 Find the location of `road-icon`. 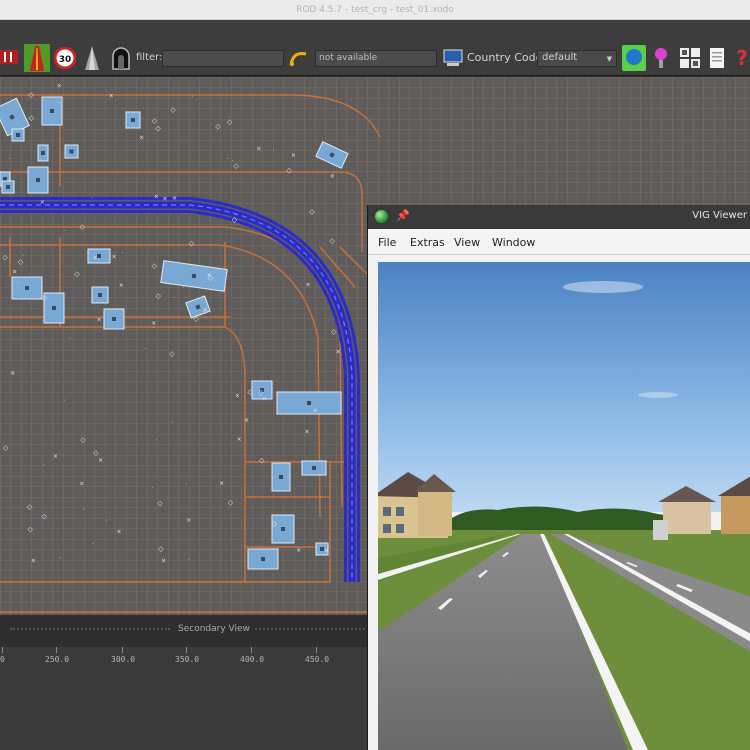

road-icon is located at coordinates (11, 57).